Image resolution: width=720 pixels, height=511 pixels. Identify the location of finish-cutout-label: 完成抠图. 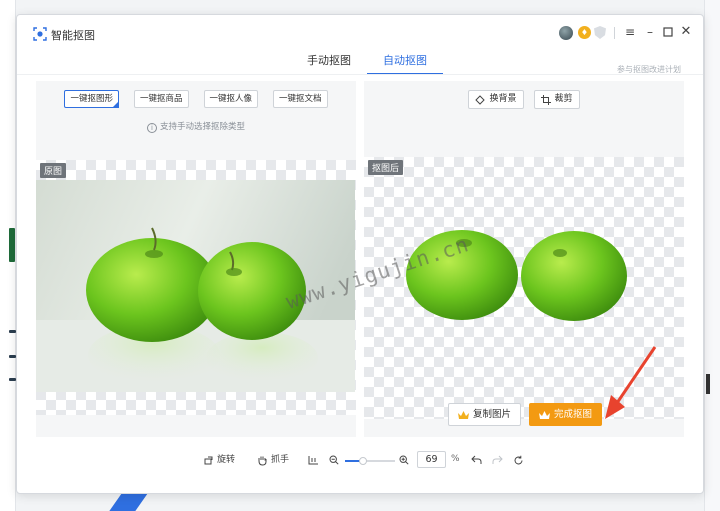
(573, 414).